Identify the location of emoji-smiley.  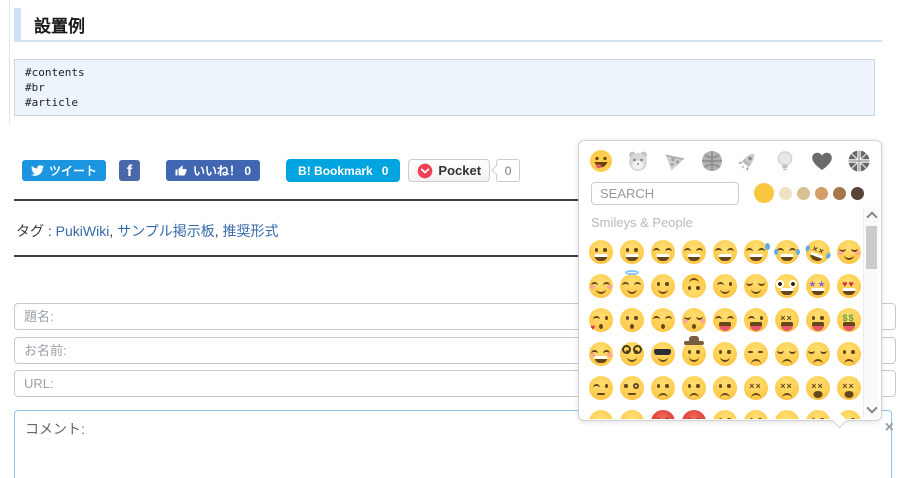
(631, 252).